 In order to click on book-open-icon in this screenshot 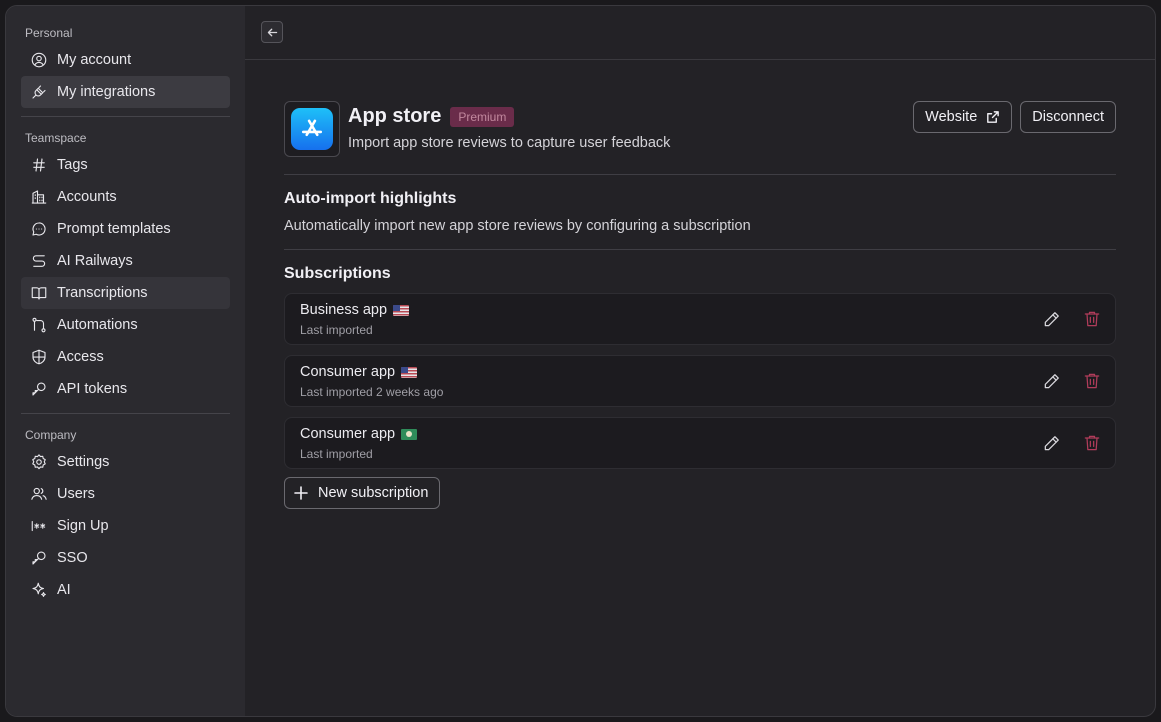, I will do `click(39, 293)`.